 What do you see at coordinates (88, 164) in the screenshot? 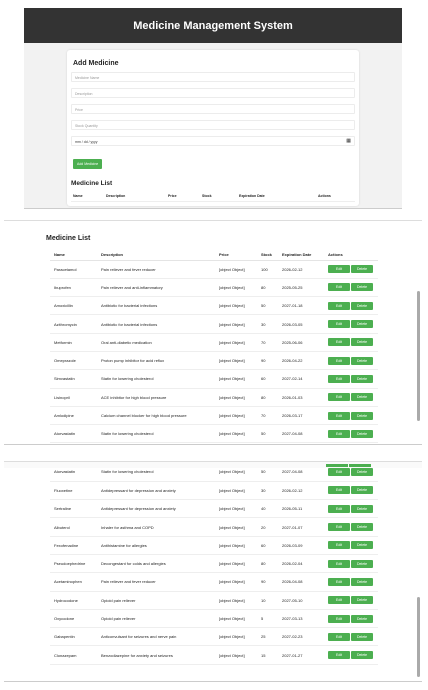
I see `add-medicine-button: Add Medicine` at bounding box center [88, 164].